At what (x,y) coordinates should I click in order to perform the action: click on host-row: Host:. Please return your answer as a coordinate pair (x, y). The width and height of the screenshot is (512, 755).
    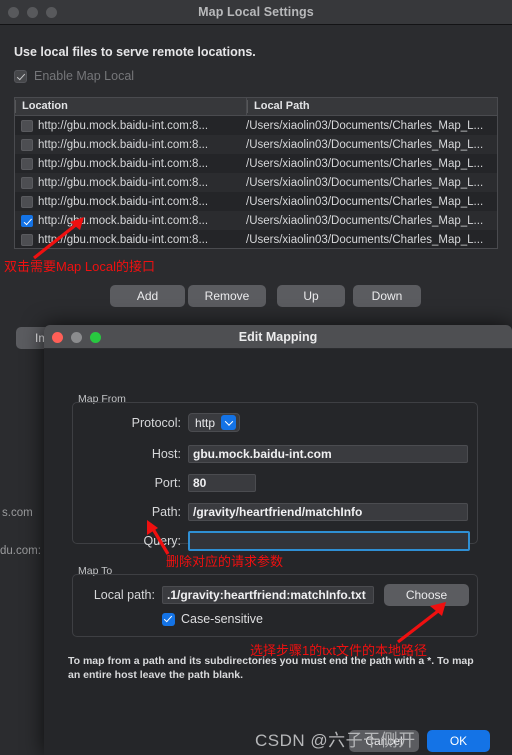
    Looking at the image, I should click on (279, 454).